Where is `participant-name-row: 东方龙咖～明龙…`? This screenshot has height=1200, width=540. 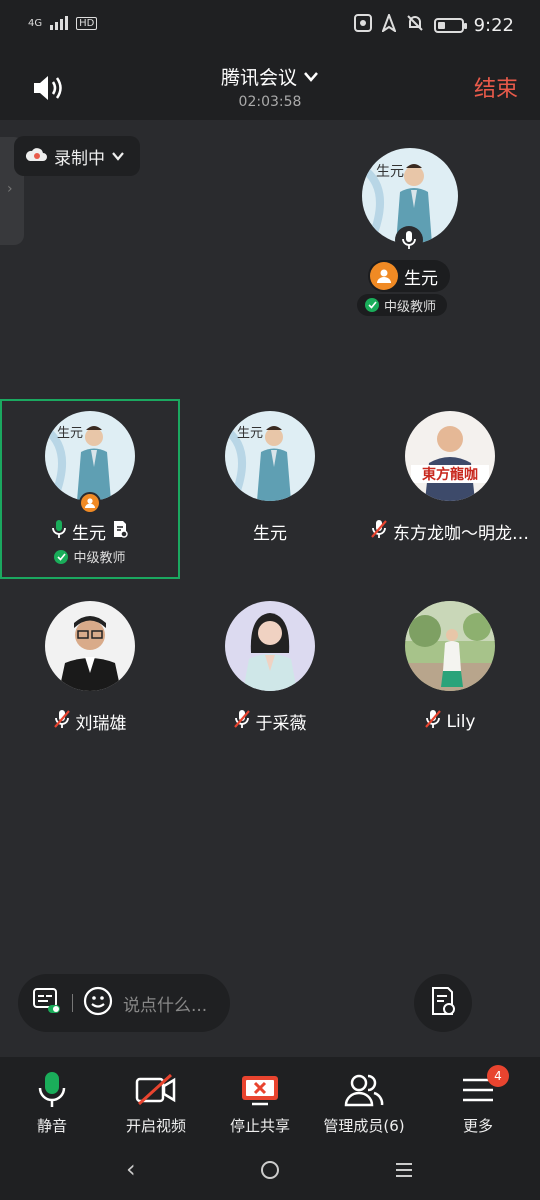
participant-name-row: 东方龙咖～明龙… is located at coordinates (450, 531).